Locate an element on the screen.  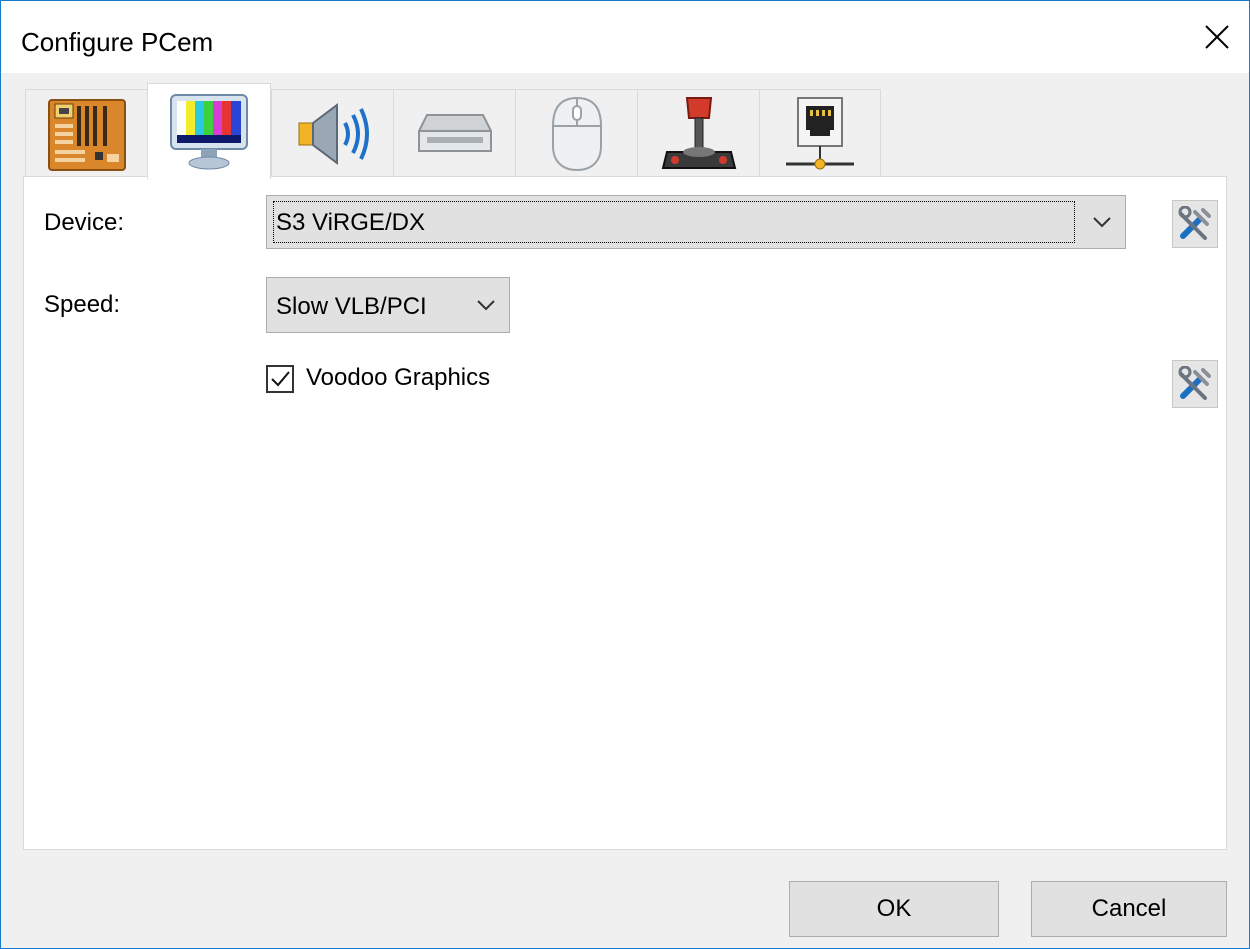
speed-dropdown: Slow VLB/PCI is located at coordinates (388, 305).